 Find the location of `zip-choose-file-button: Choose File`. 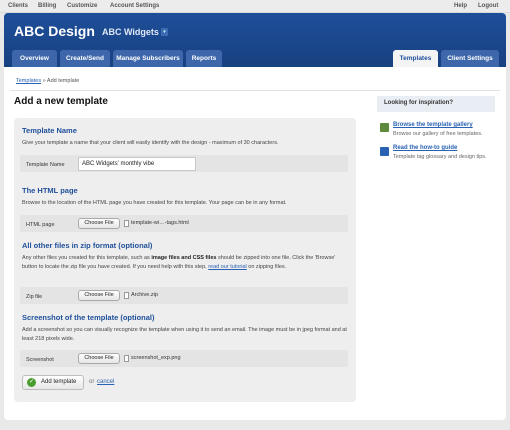

zip-choose-file-button: Choose File is located at coordinates (99, 295).